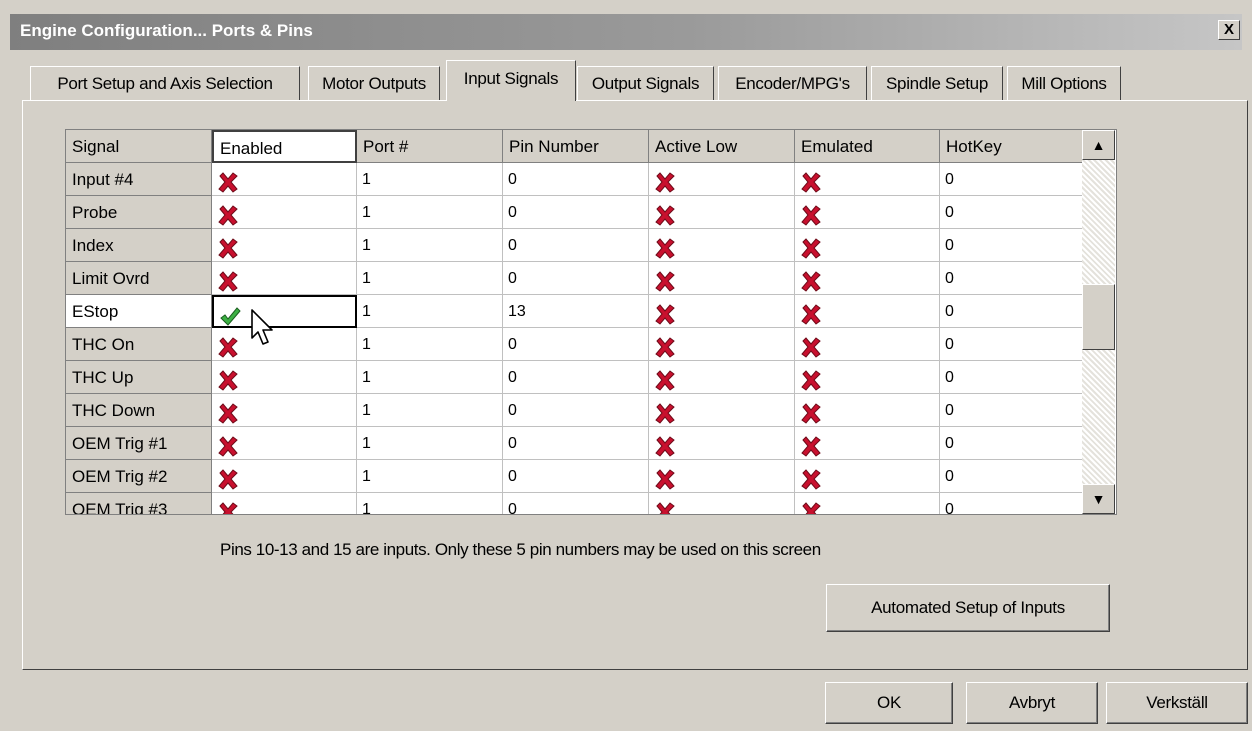  What do you see at coordinates (1098, 145) in the screenshot?
I see `scroll-up-button: ▲` at bounding box center [1098, 145].